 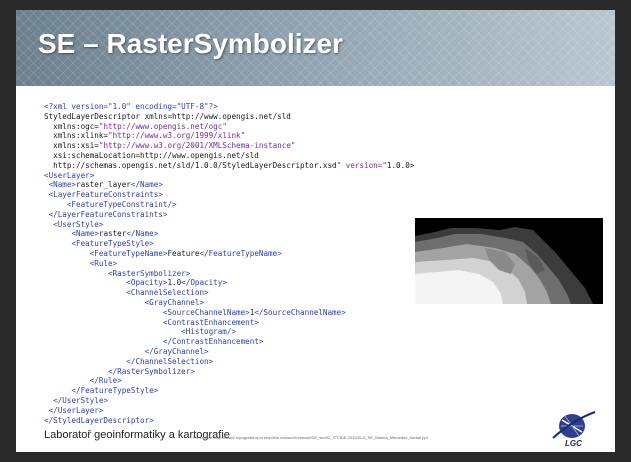 I want to click on code-line: <UserLayer>, so click(x=69, y=175).